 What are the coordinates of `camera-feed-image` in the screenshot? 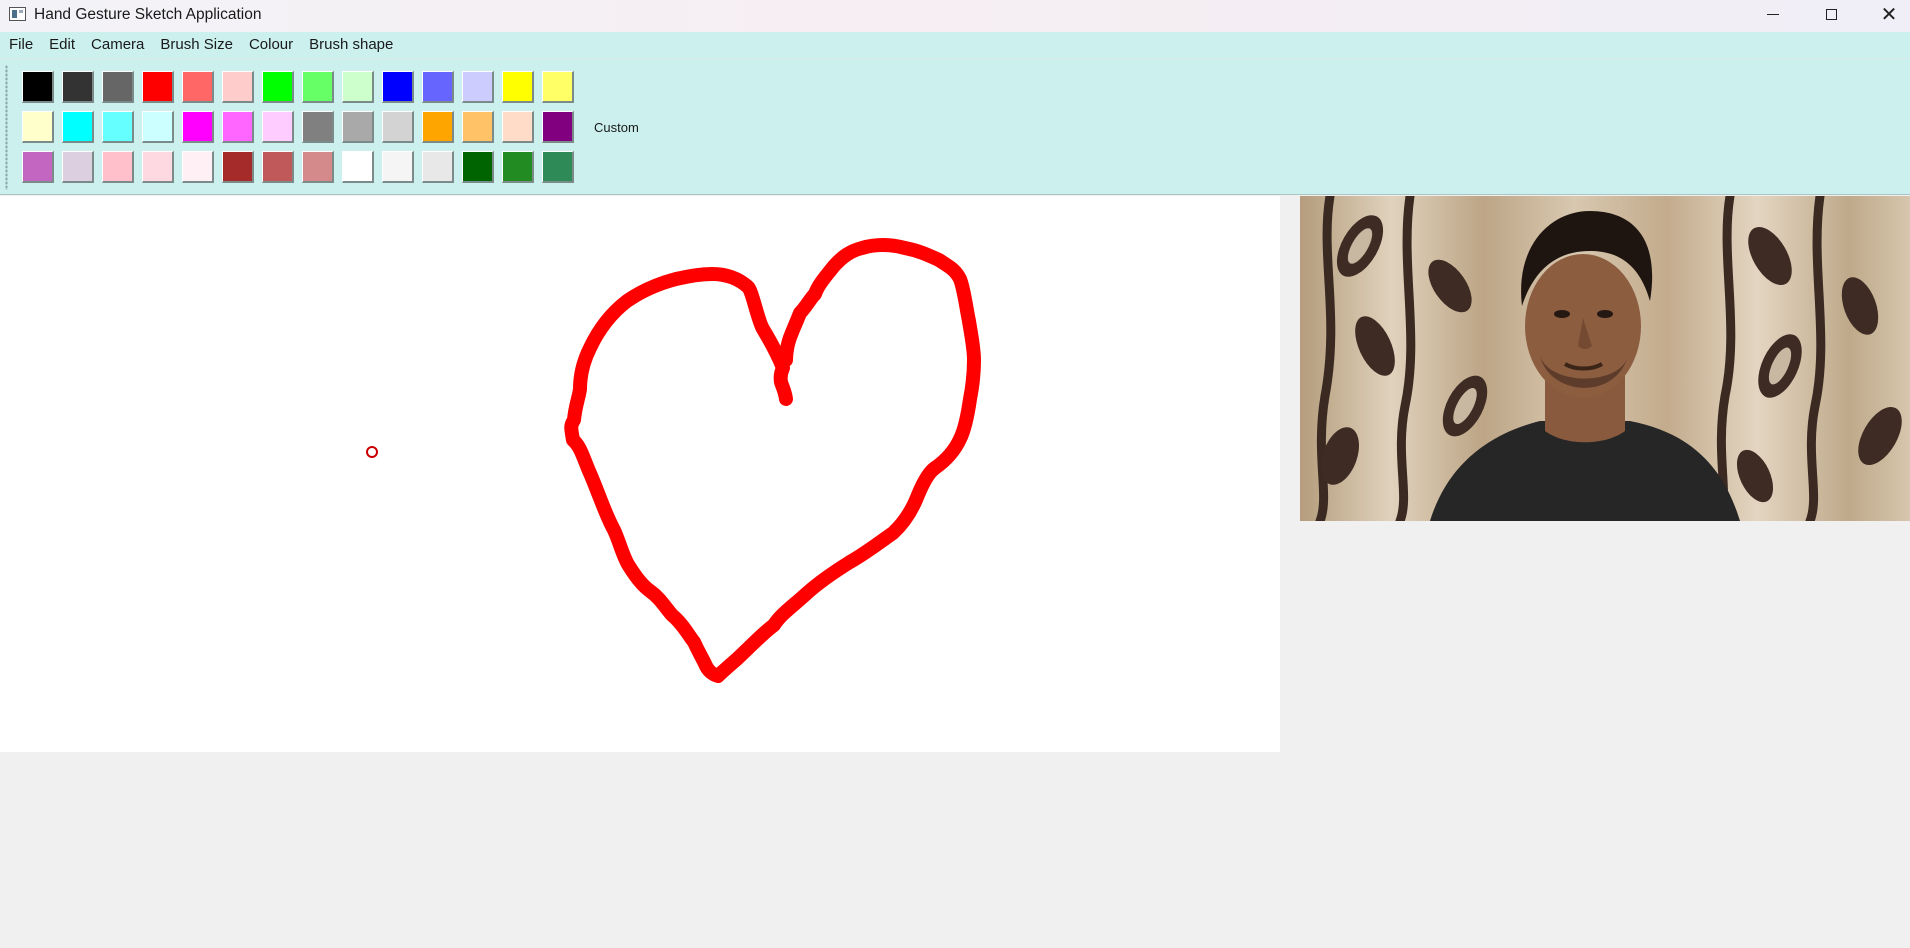 It's located at (1605, 358).